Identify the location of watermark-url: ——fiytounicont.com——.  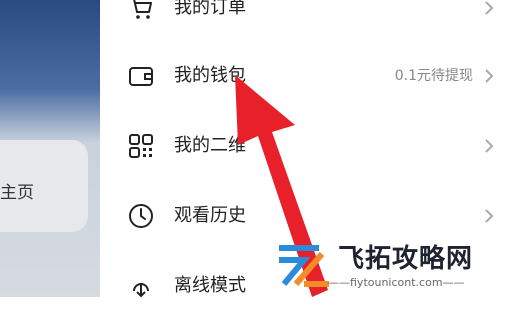
(396, 282).